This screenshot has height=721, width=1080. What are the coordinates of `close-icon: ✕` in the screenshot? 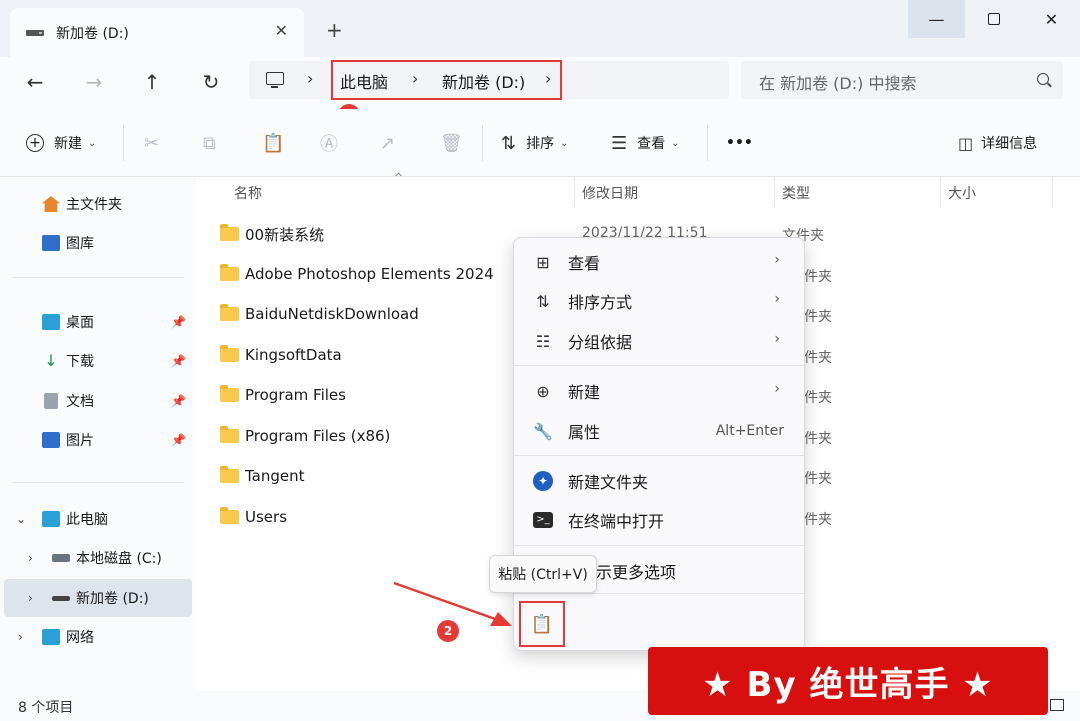 It's located at (1051, 19).